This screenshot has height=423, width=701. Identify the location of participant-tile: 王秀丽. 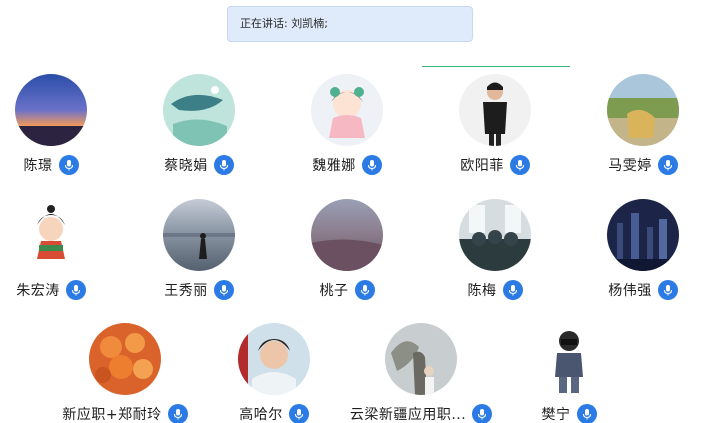
(199, 251).